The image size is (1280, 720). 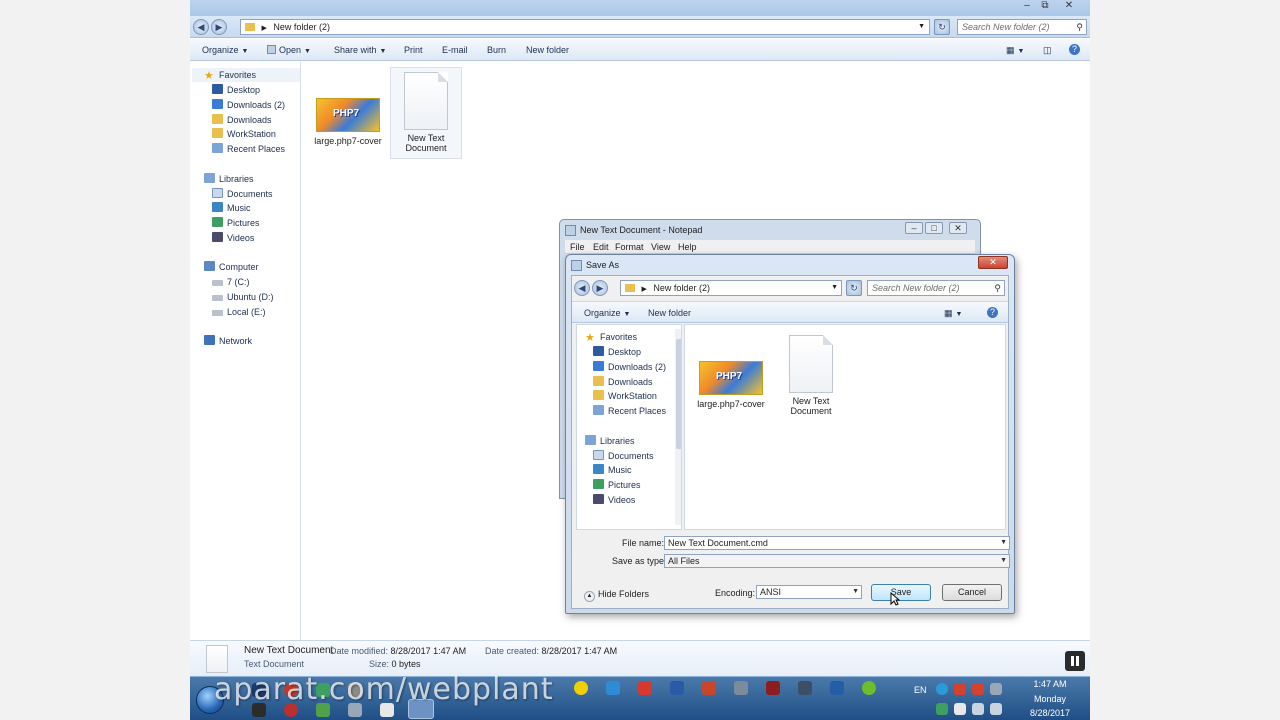 I want to click on nav-recent-places: Recent Places, so click(x=248, y=149).